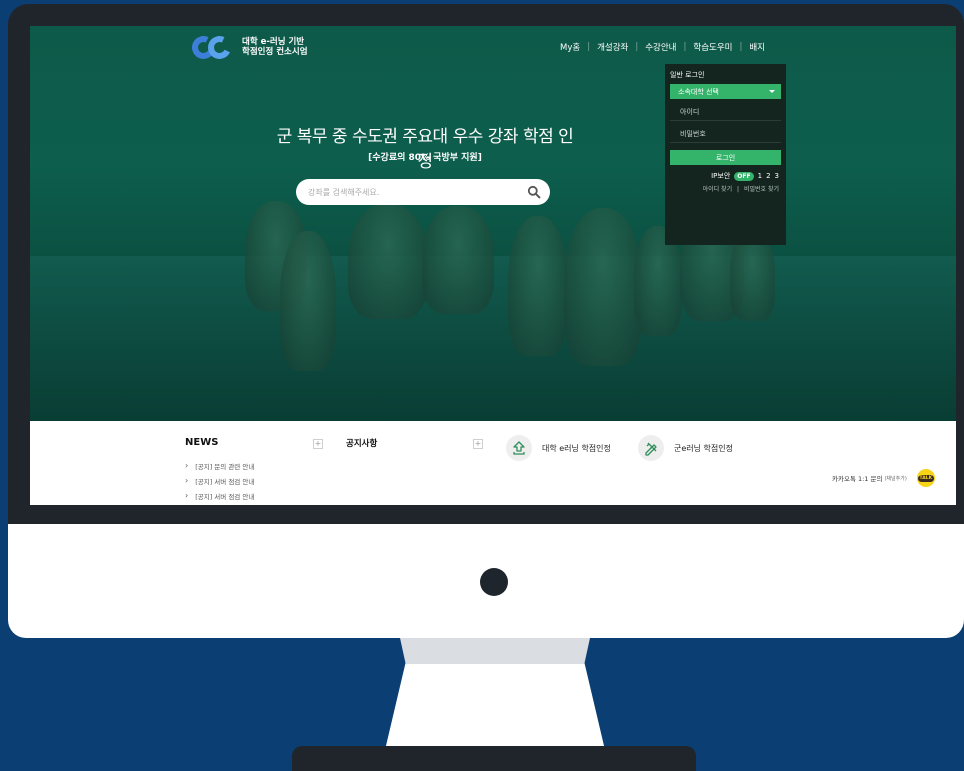 This screenshot has height=771, width=964. I want to click on password-placeholder: 비밀번호, so click(693, 134).